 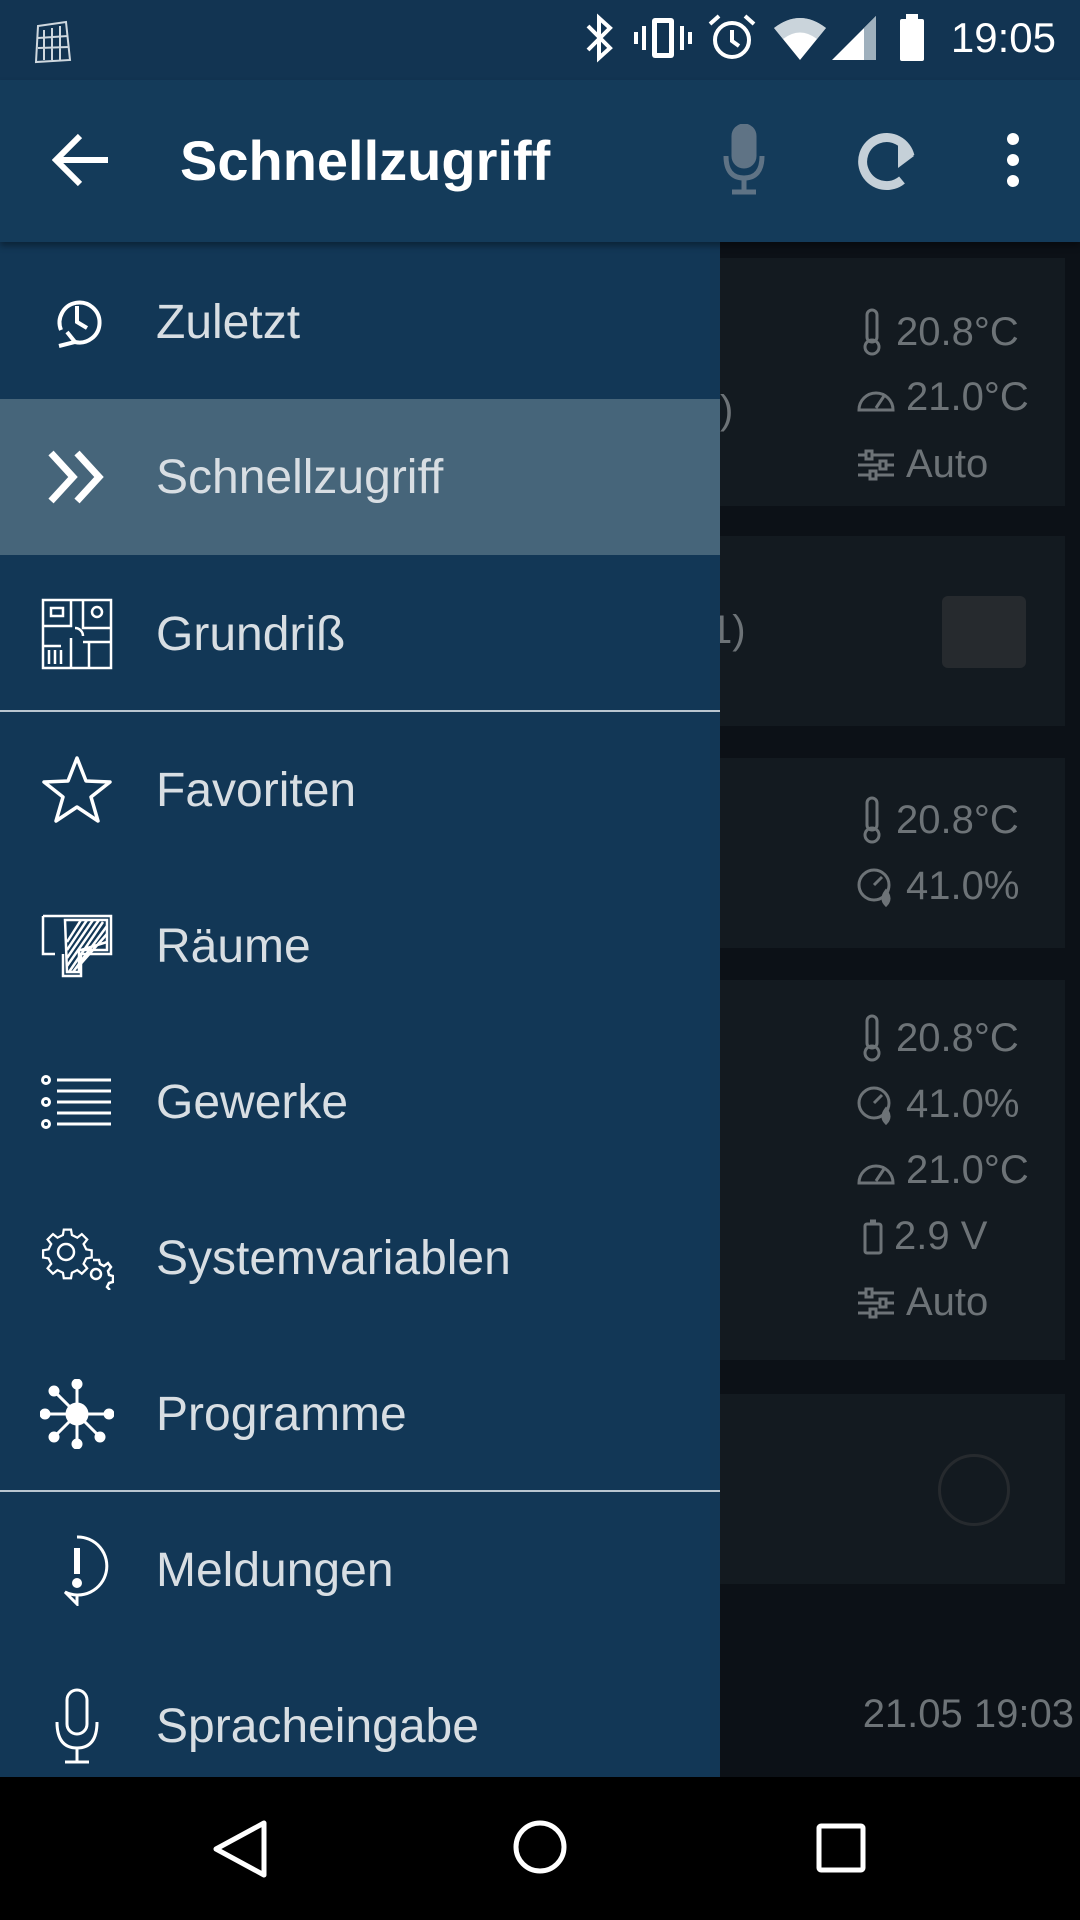 I want to click on drawer-item-favoriten: Favoriten, so click(x=360, y=790).